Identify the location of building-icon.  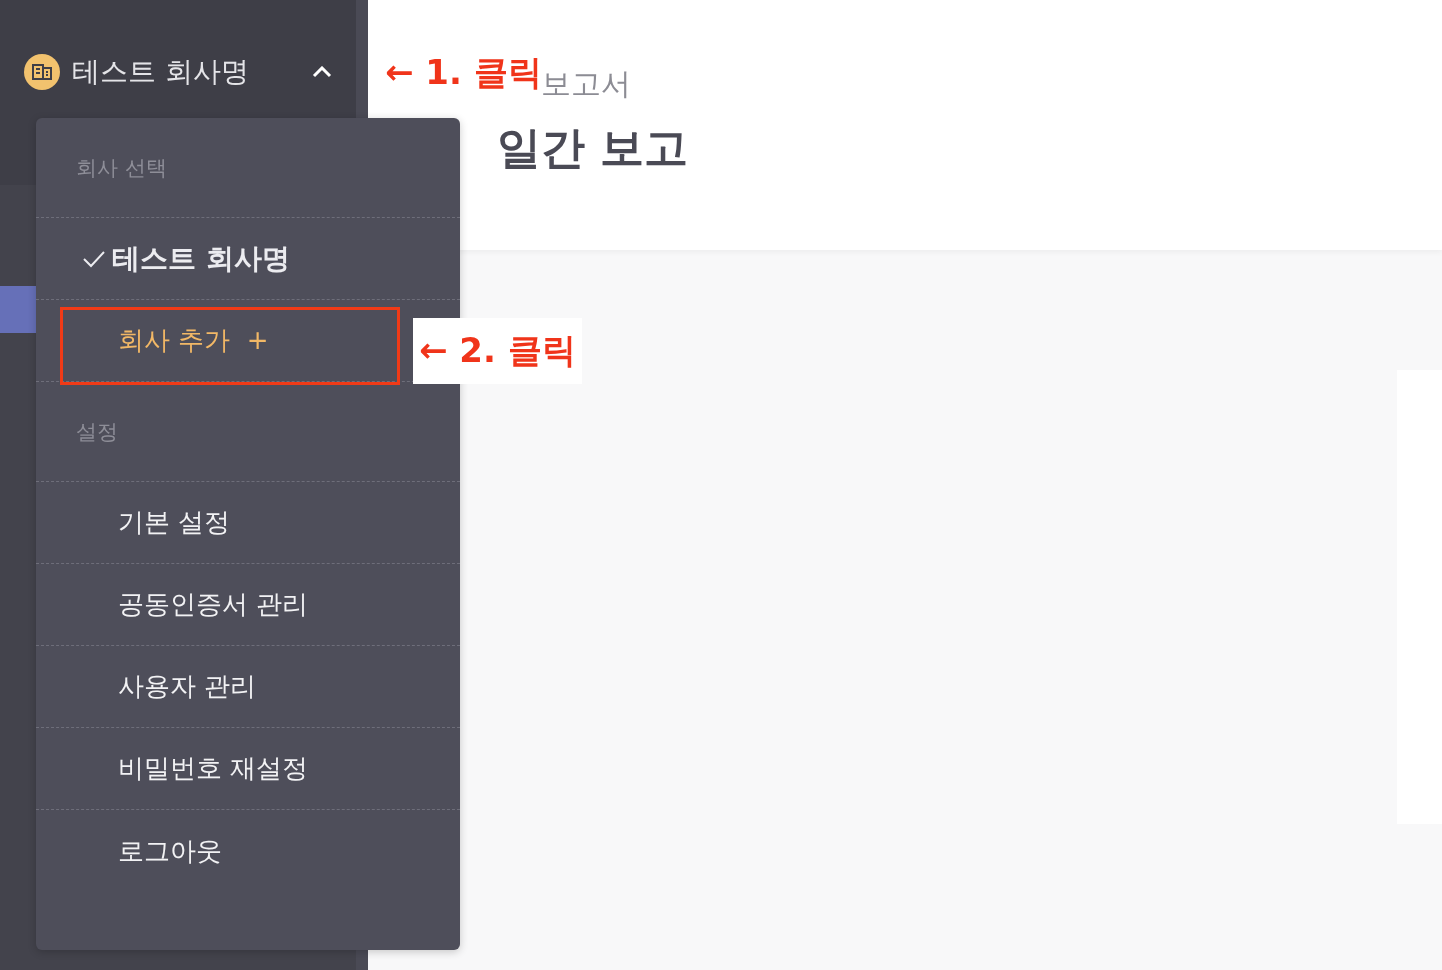
(42, 72).